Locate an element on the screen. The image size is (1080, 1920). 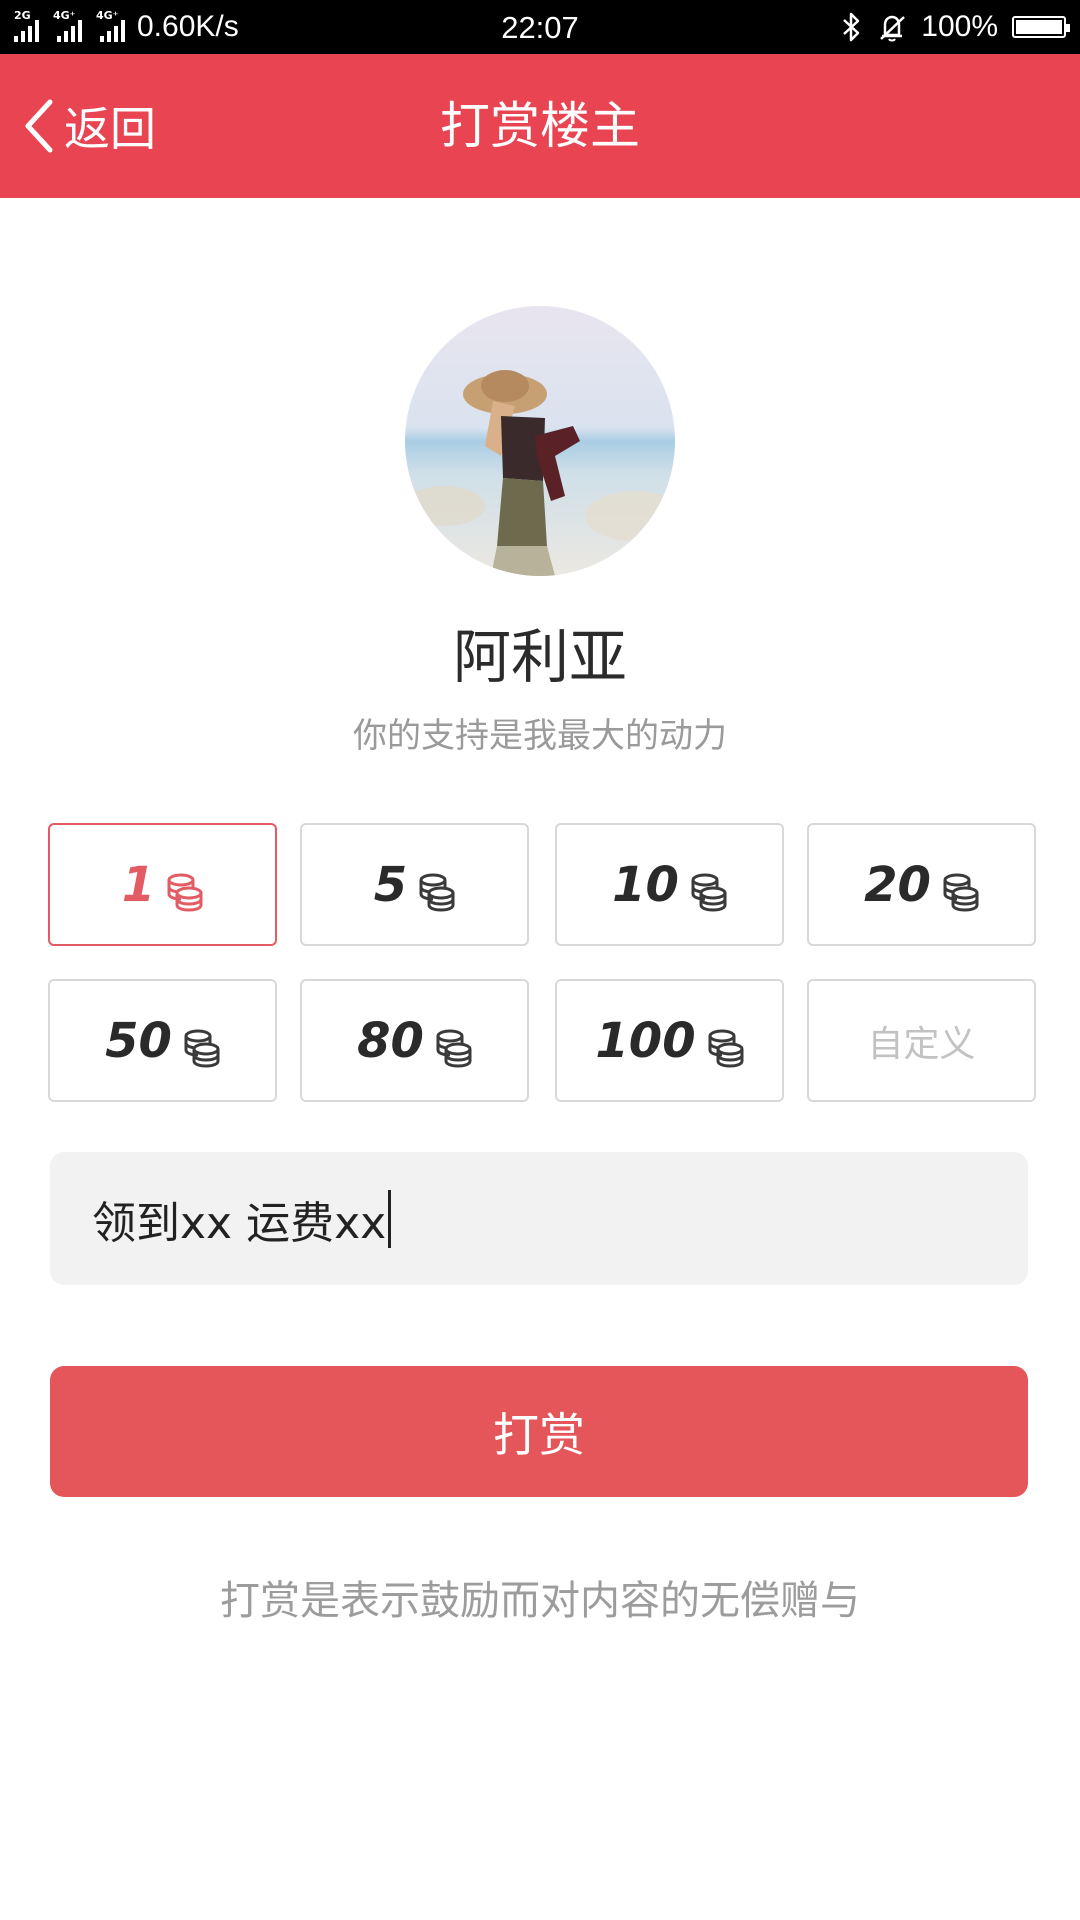
amount-value: 1 is located at coordinates (138, 884).